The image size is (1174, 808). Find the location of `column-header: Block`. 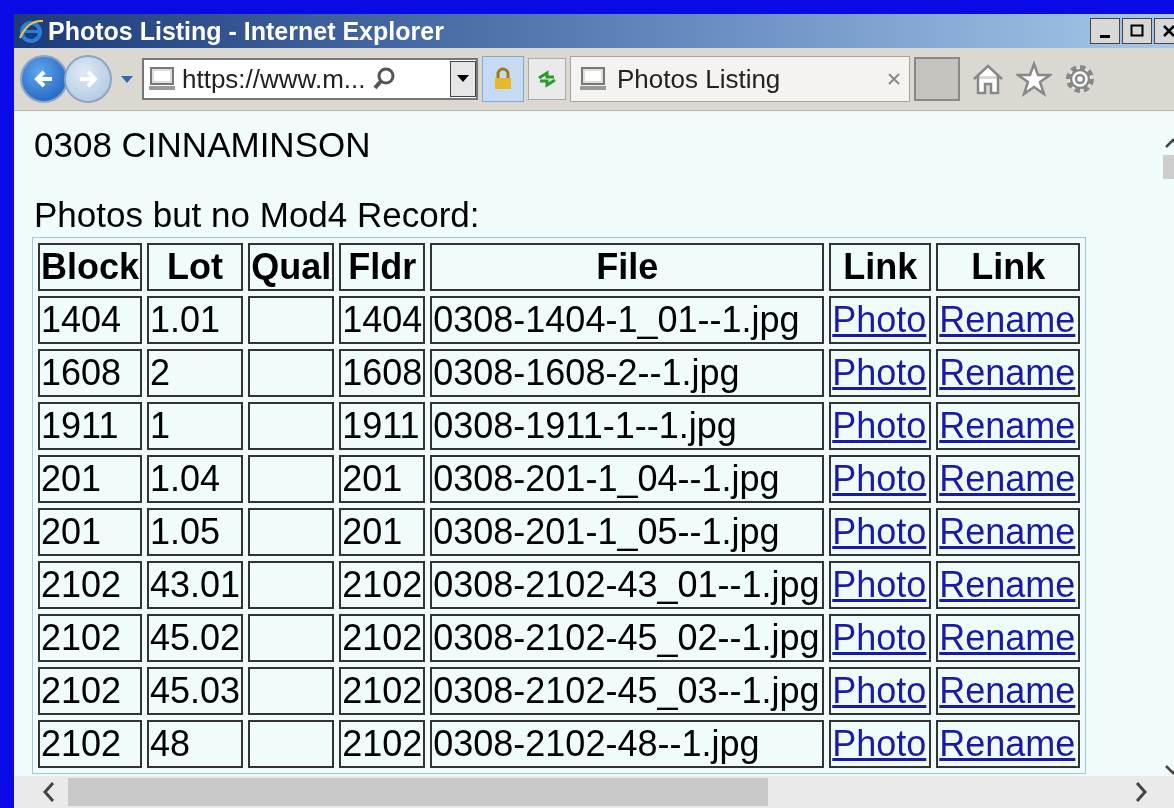

column-header: Block is located at coordinates (90, 267).